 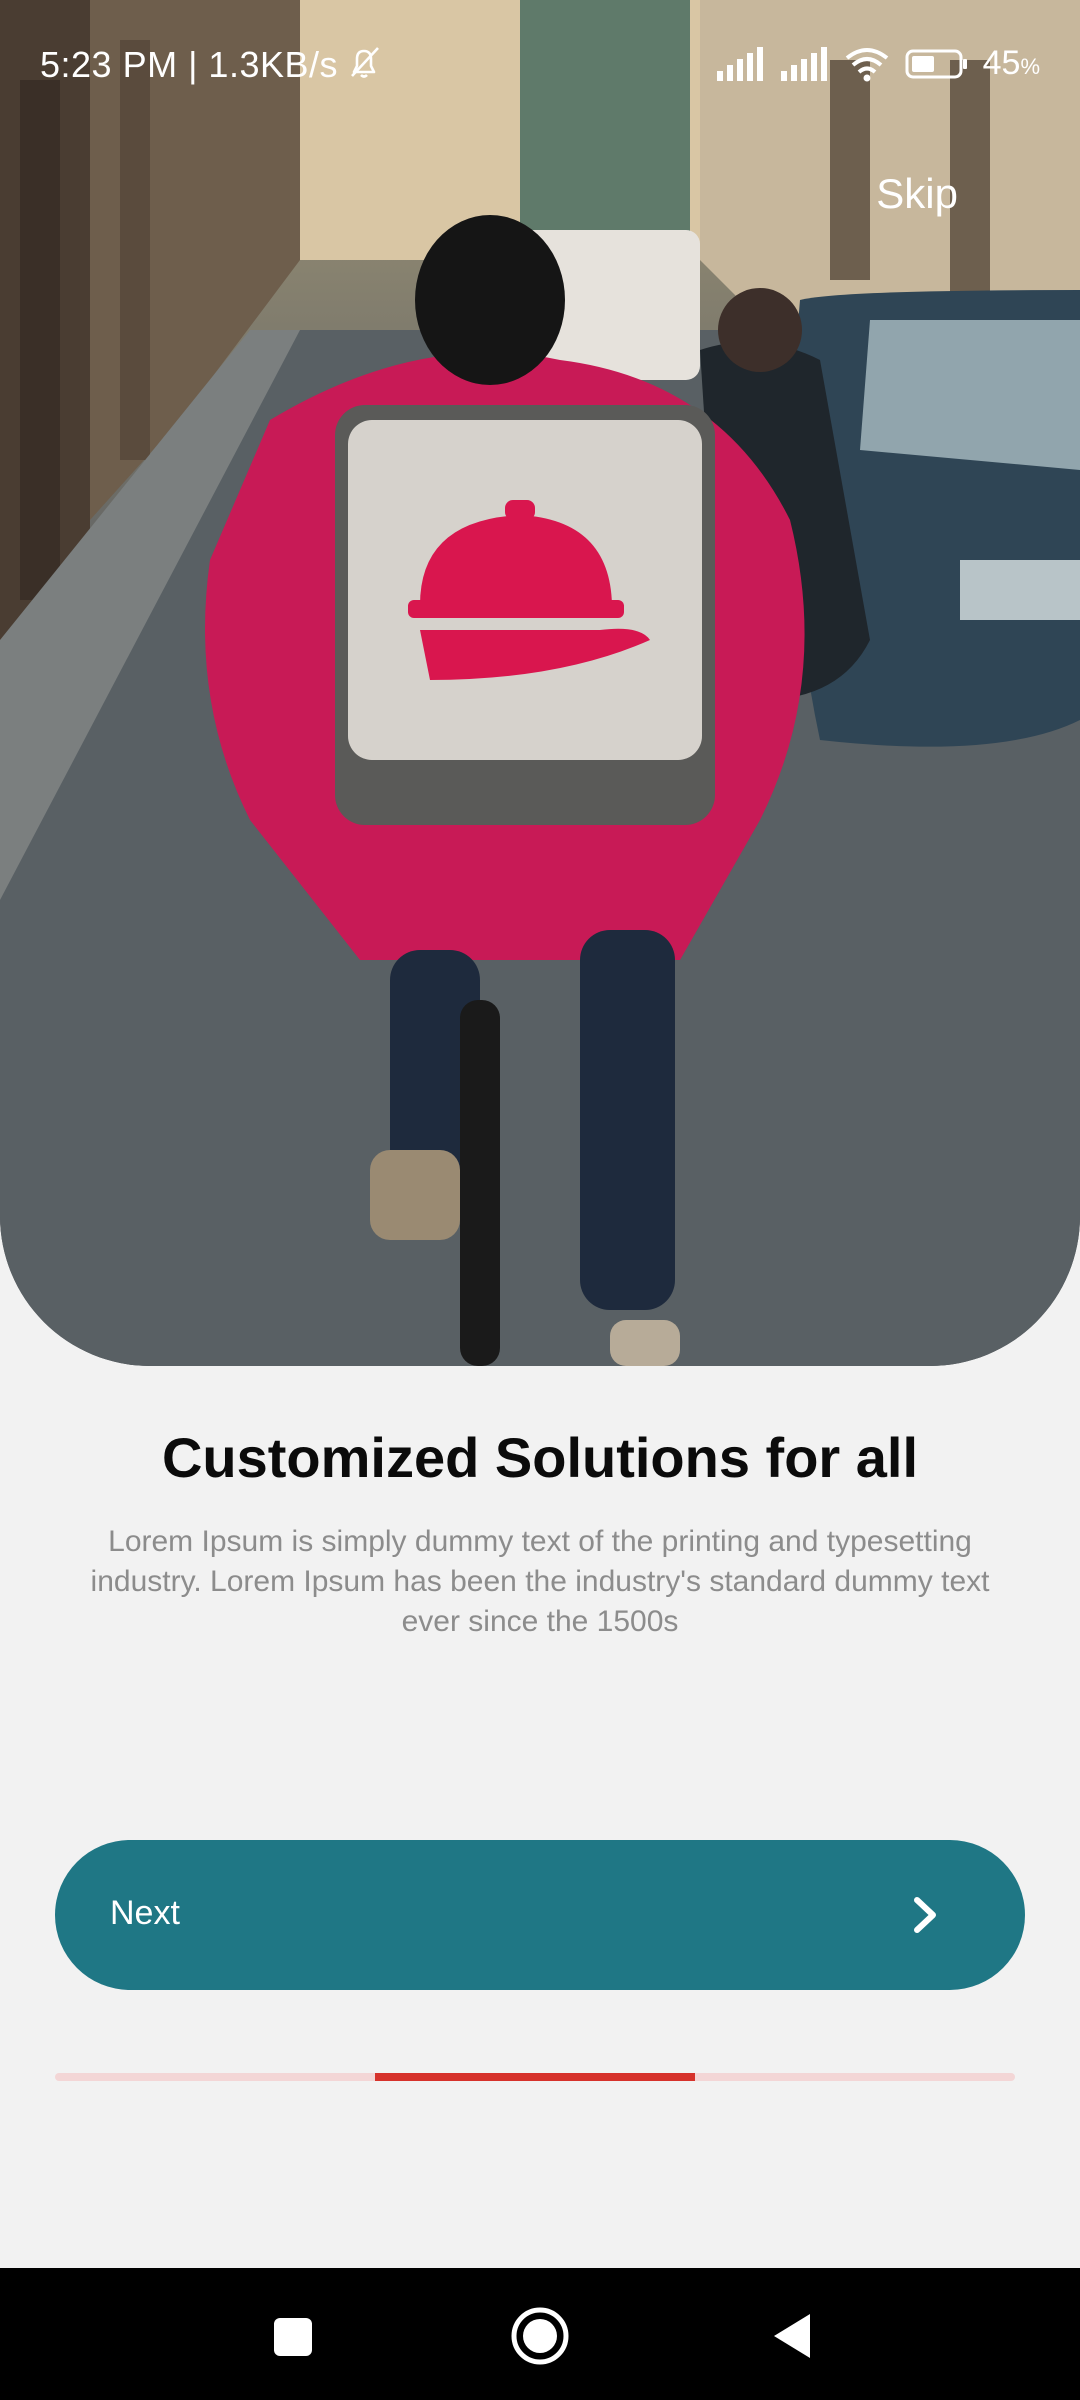 What do you see at coordinates (540, 1915) in the screenshot?
I see `next-button: Next` at bounding box center [540, 1915].